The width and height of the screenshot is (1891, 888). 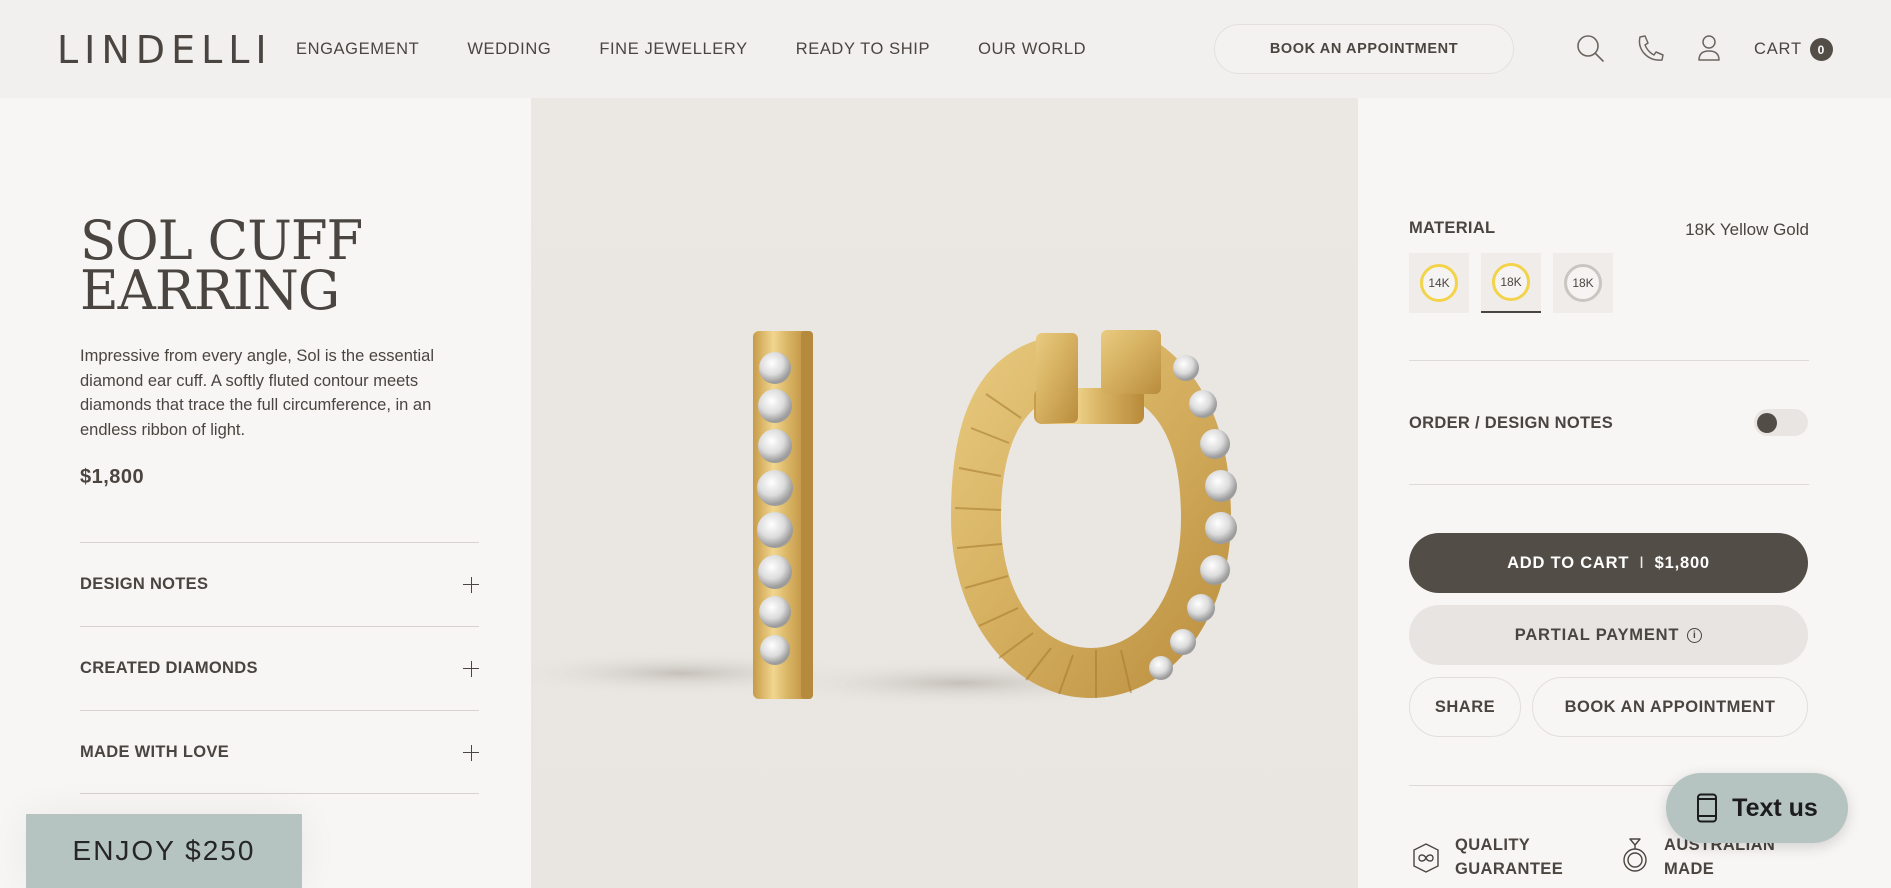 What do you see at coordinates (1709, 48) in the screenshot?
I see `account-icon` at bounding box center [1709, 48].